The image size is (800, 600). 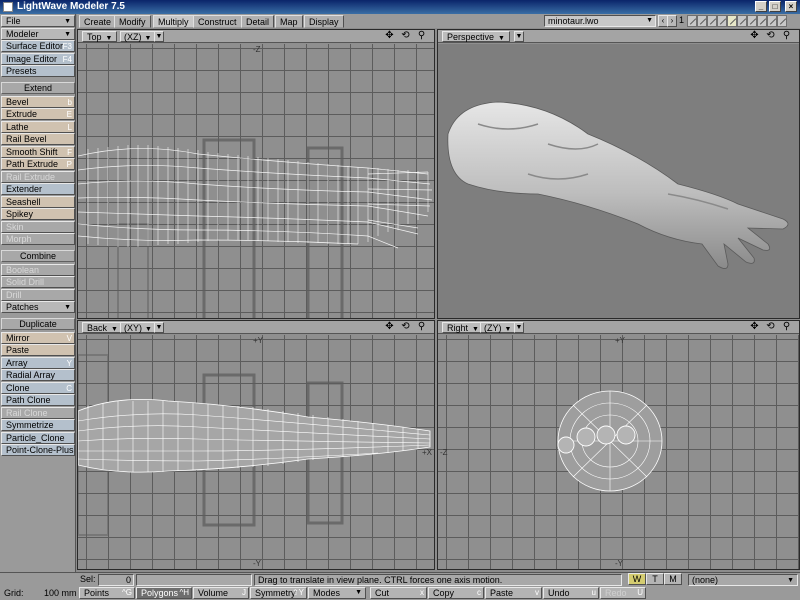 I want to click on button-label: Spikey, so click(x=20, y=214).